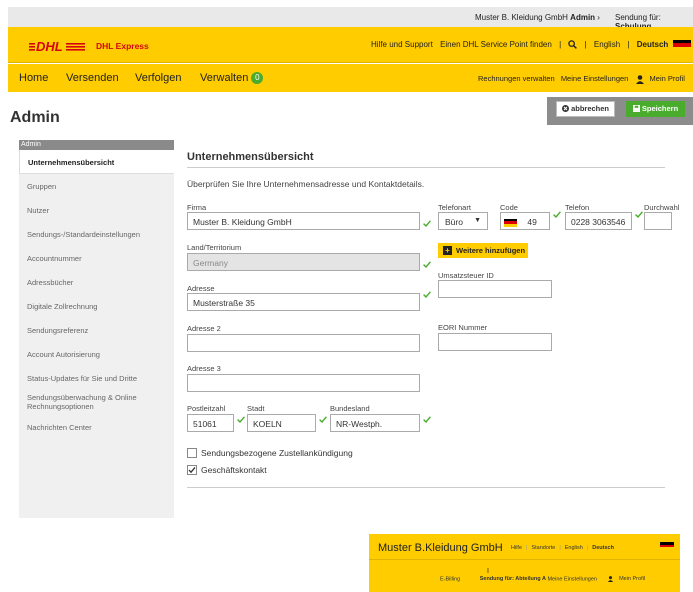 The height and width of the screenshot is (592, 693). Describe the element at coordinates (450, 579) in the screenshot. I see `preview-ebilling: E-Billing` at that location.